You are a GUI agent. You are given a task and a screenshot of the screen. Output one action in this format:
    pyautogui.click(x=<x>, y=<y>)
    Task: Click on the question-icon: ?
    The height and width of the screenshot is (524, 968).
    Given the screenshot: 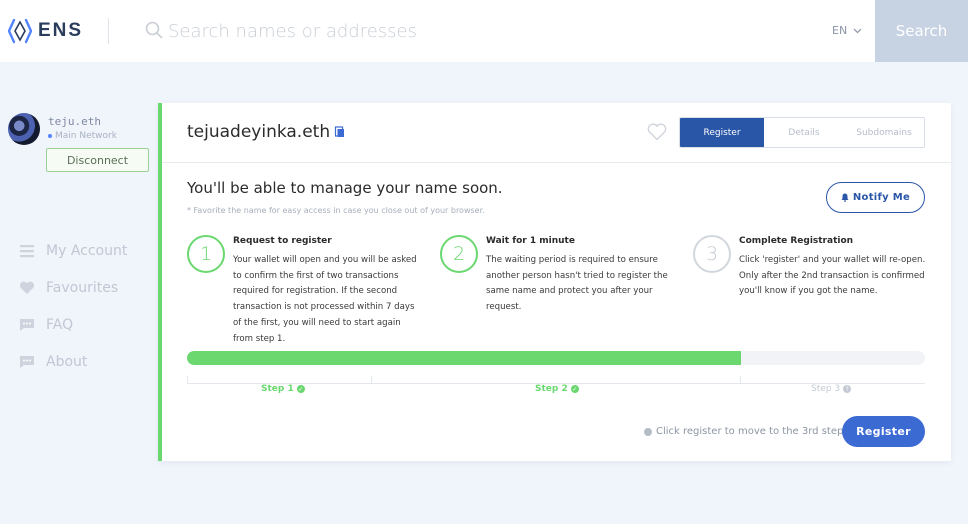 What is the action you would take?
    pyautogui.click(x=847, y=389)
    